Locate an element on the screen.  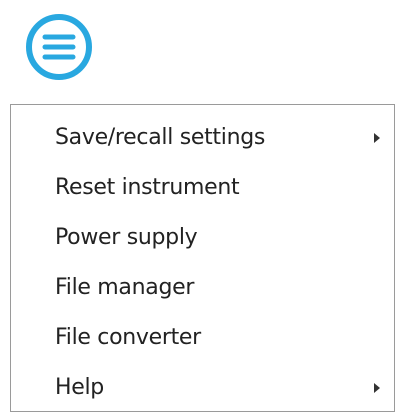
menu-item-label: File manager is located at coordinates (125, 287).